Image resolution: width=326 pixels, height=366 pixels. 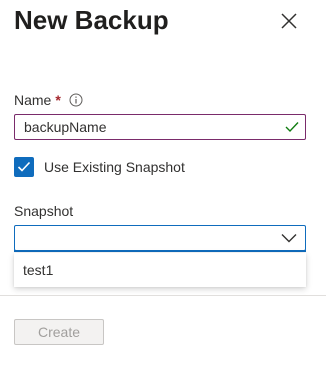 What do you see at coordinates (91, 20) in the screenshot?
I see `panel-title: New Backup` at bounding box center [91, 20].